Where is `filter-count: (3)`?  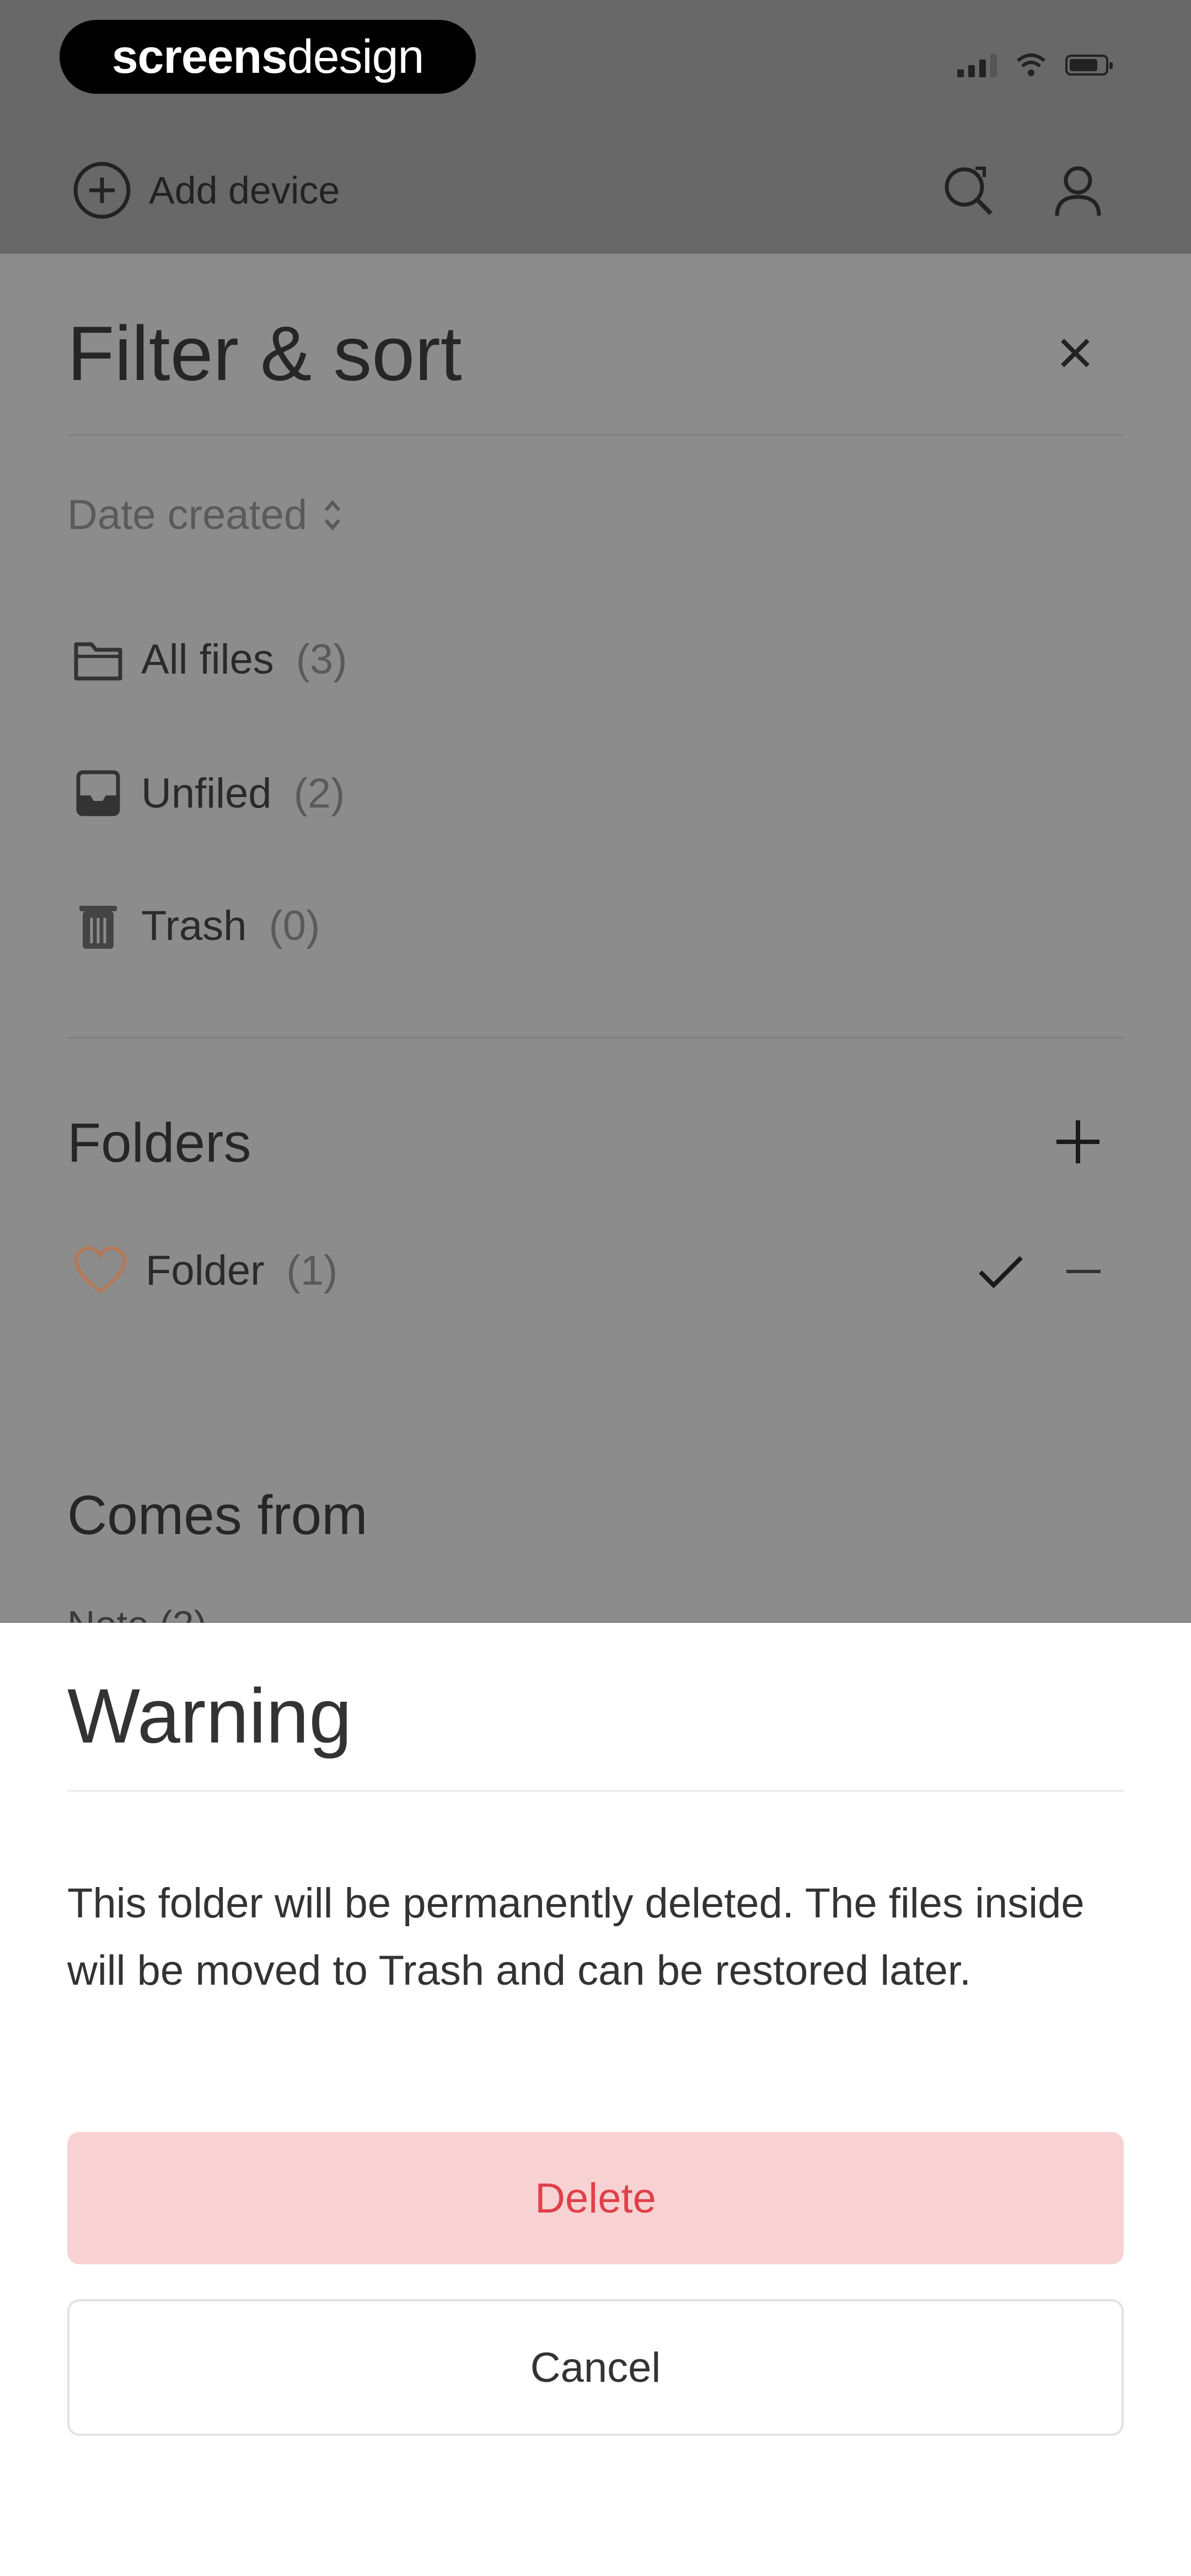
filter-count: (3) is located at coordinates (321, 659).